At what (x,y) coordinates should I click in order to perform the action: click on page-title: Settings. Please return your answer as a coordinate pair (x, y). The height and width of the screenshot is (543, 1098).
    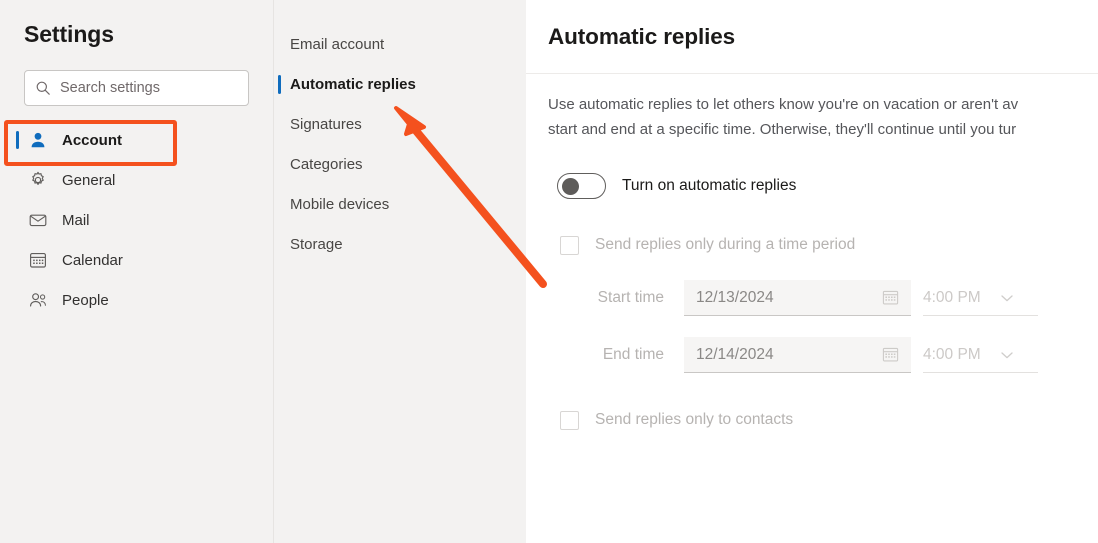
    Looking at the image, I should click on (69, 34).